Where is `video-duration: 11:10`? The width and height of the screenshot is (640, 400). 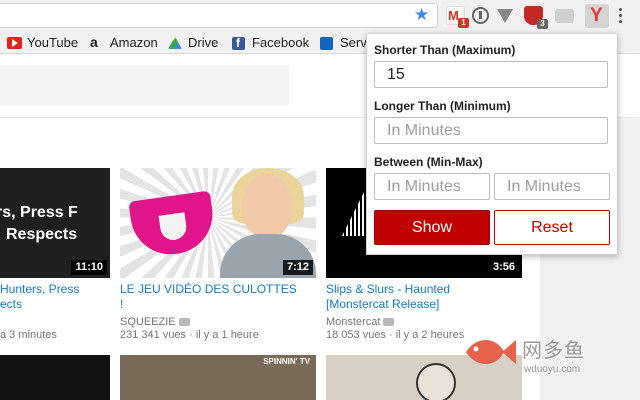
video-duration: 11:10 is located at coordinates (89, 267).